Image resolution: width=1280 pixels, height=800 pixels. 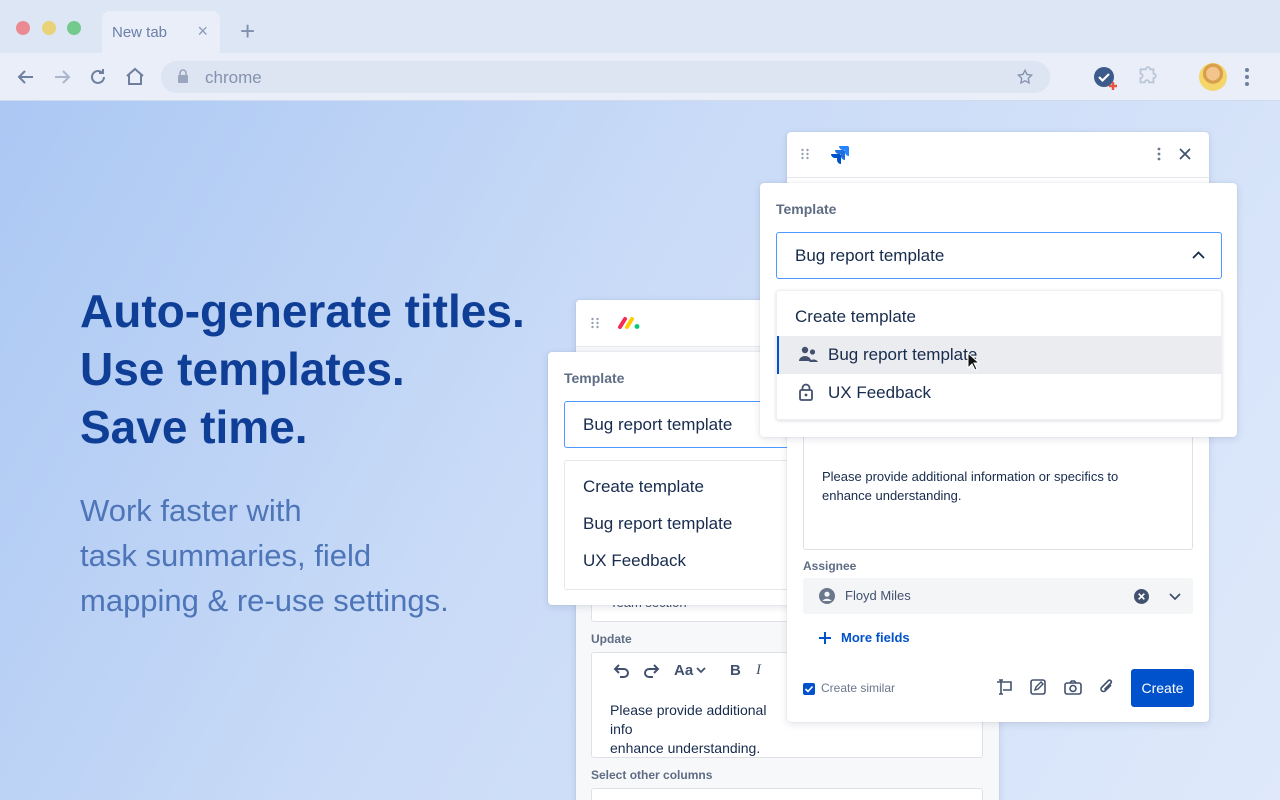 I want to click on browser-tab: New tab ×, so click(x=161, y=32).